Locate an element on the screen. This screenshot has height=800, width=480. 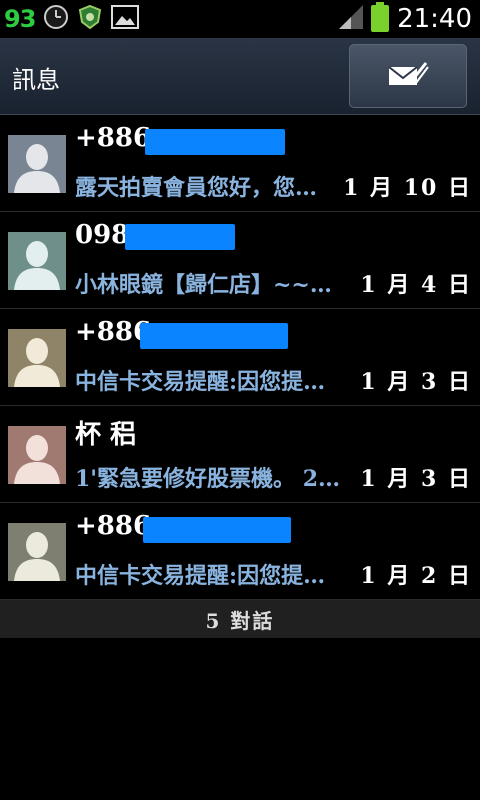
conversation-count-label: 5 對話 is located at coordinates (240, 620).